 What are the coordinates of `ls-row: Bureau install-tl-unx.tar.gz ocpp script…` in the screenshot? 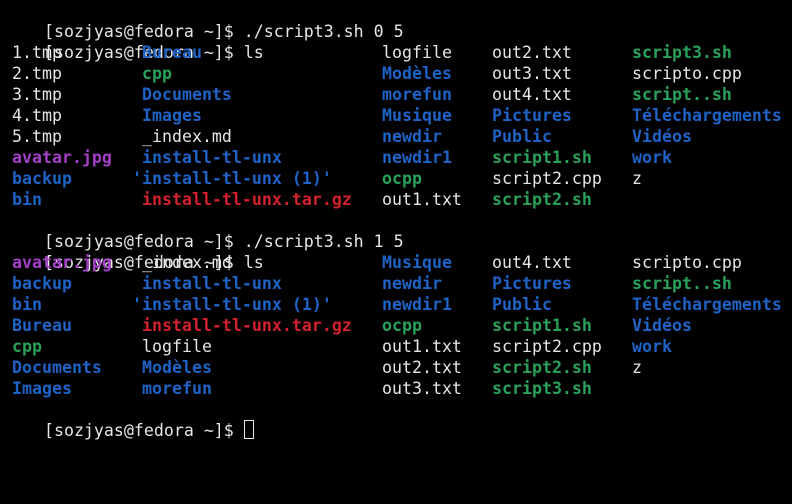 It's located at (396, 325).